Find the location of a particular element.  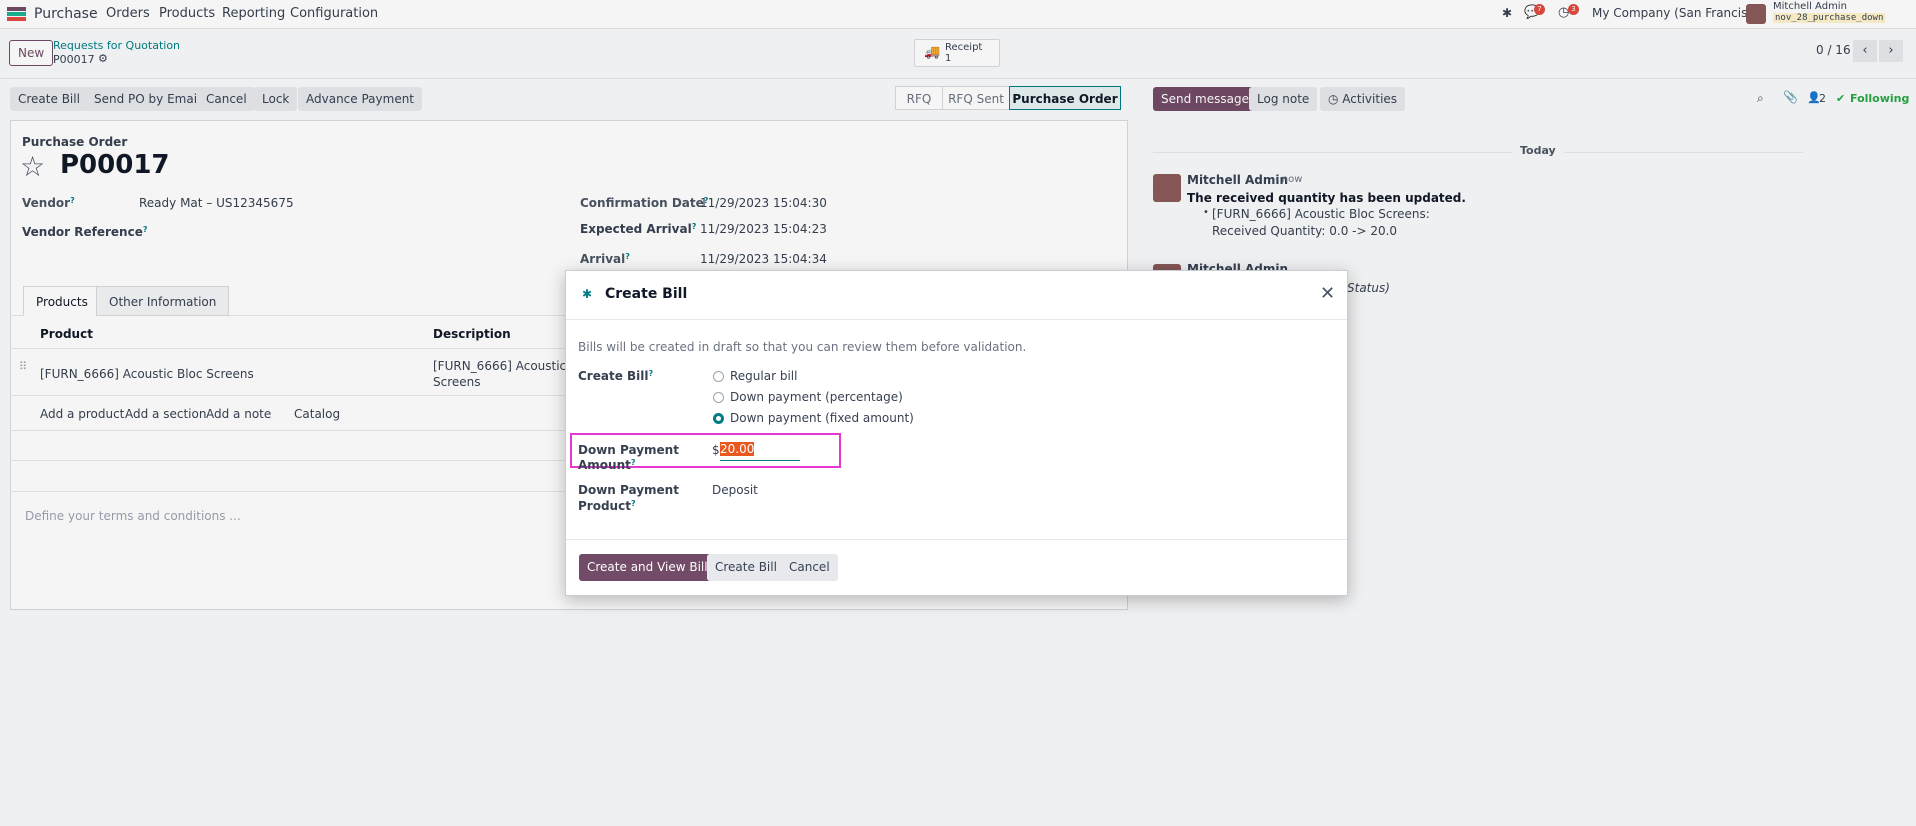

radio-down-payment-percentage is located at coordinates (718, 397).